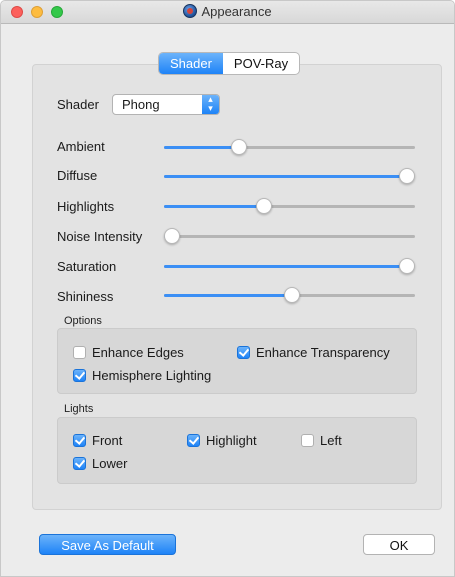  Describe the element at coordinates (331, 440) in the screenshot. I see `left-light-label: Left` at that location.